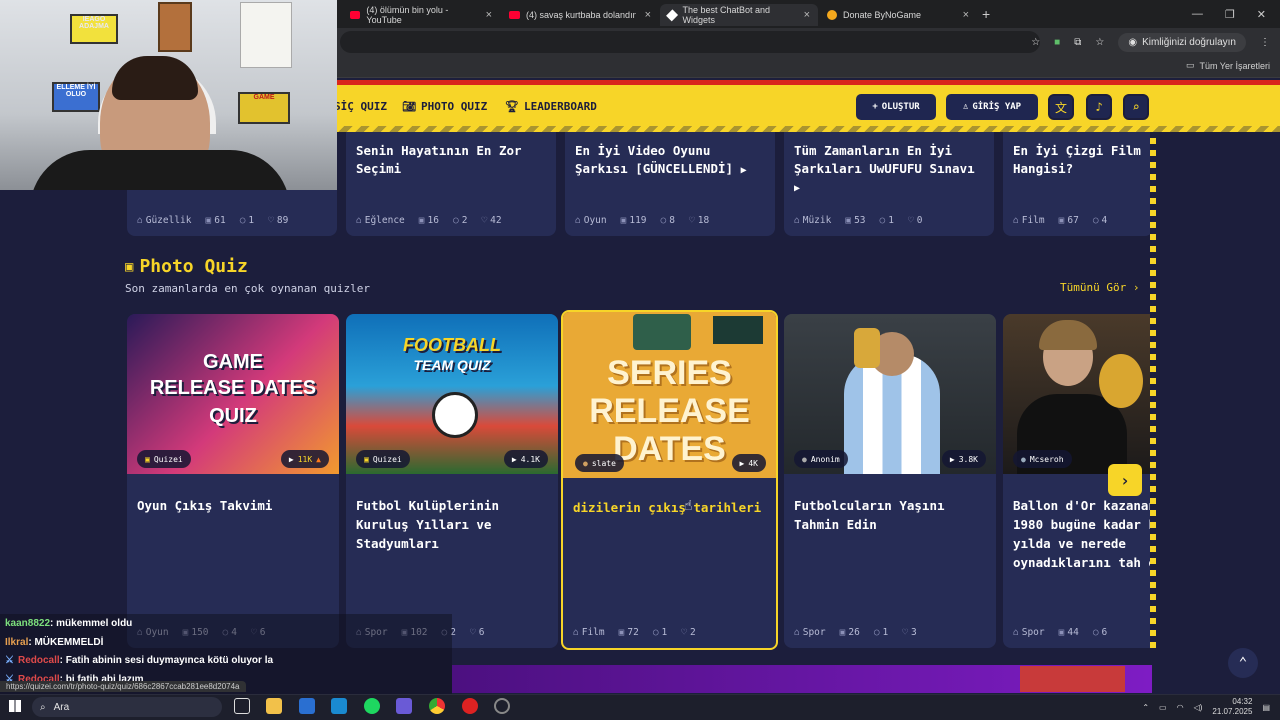 This screenshot has height=720, width=1280. Describe the element at coordinates (455, 415) in the screenshot. I see `ball-icon` at that location.